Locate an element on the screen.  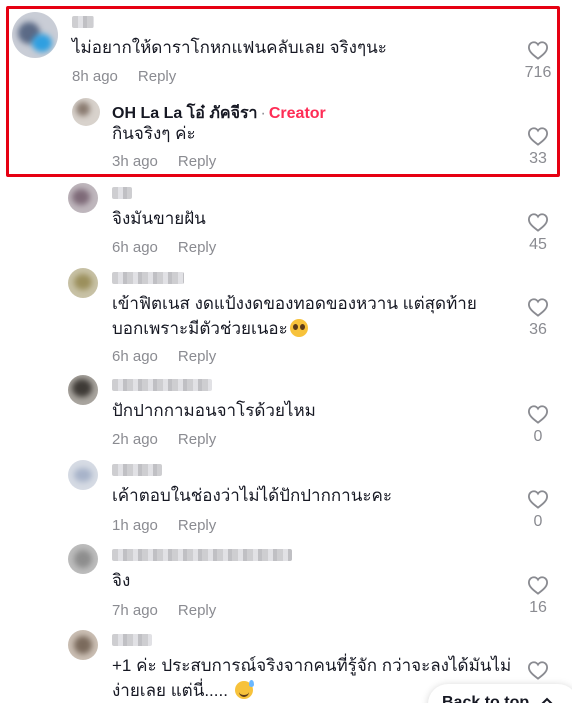
comment-time: 1h ago is located at coordinates (135, 525).